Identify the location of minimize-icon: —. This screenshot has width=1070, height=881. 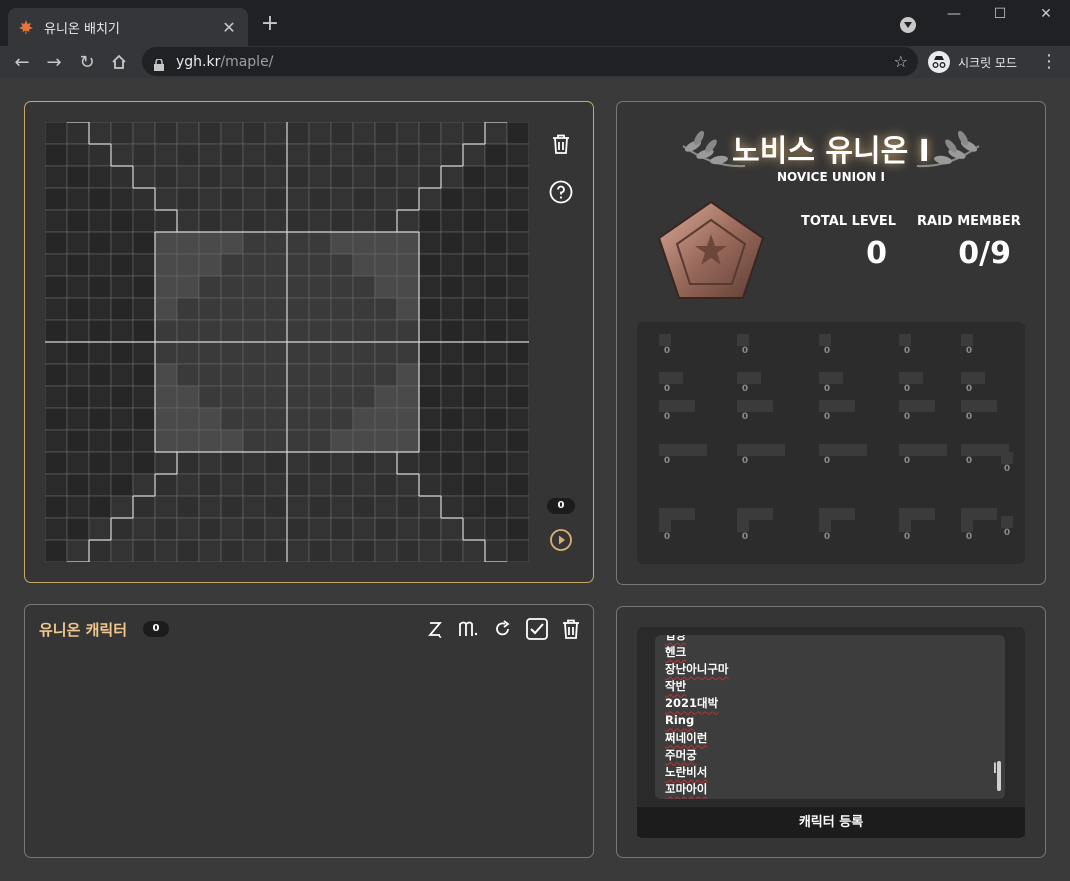
(954, 14).